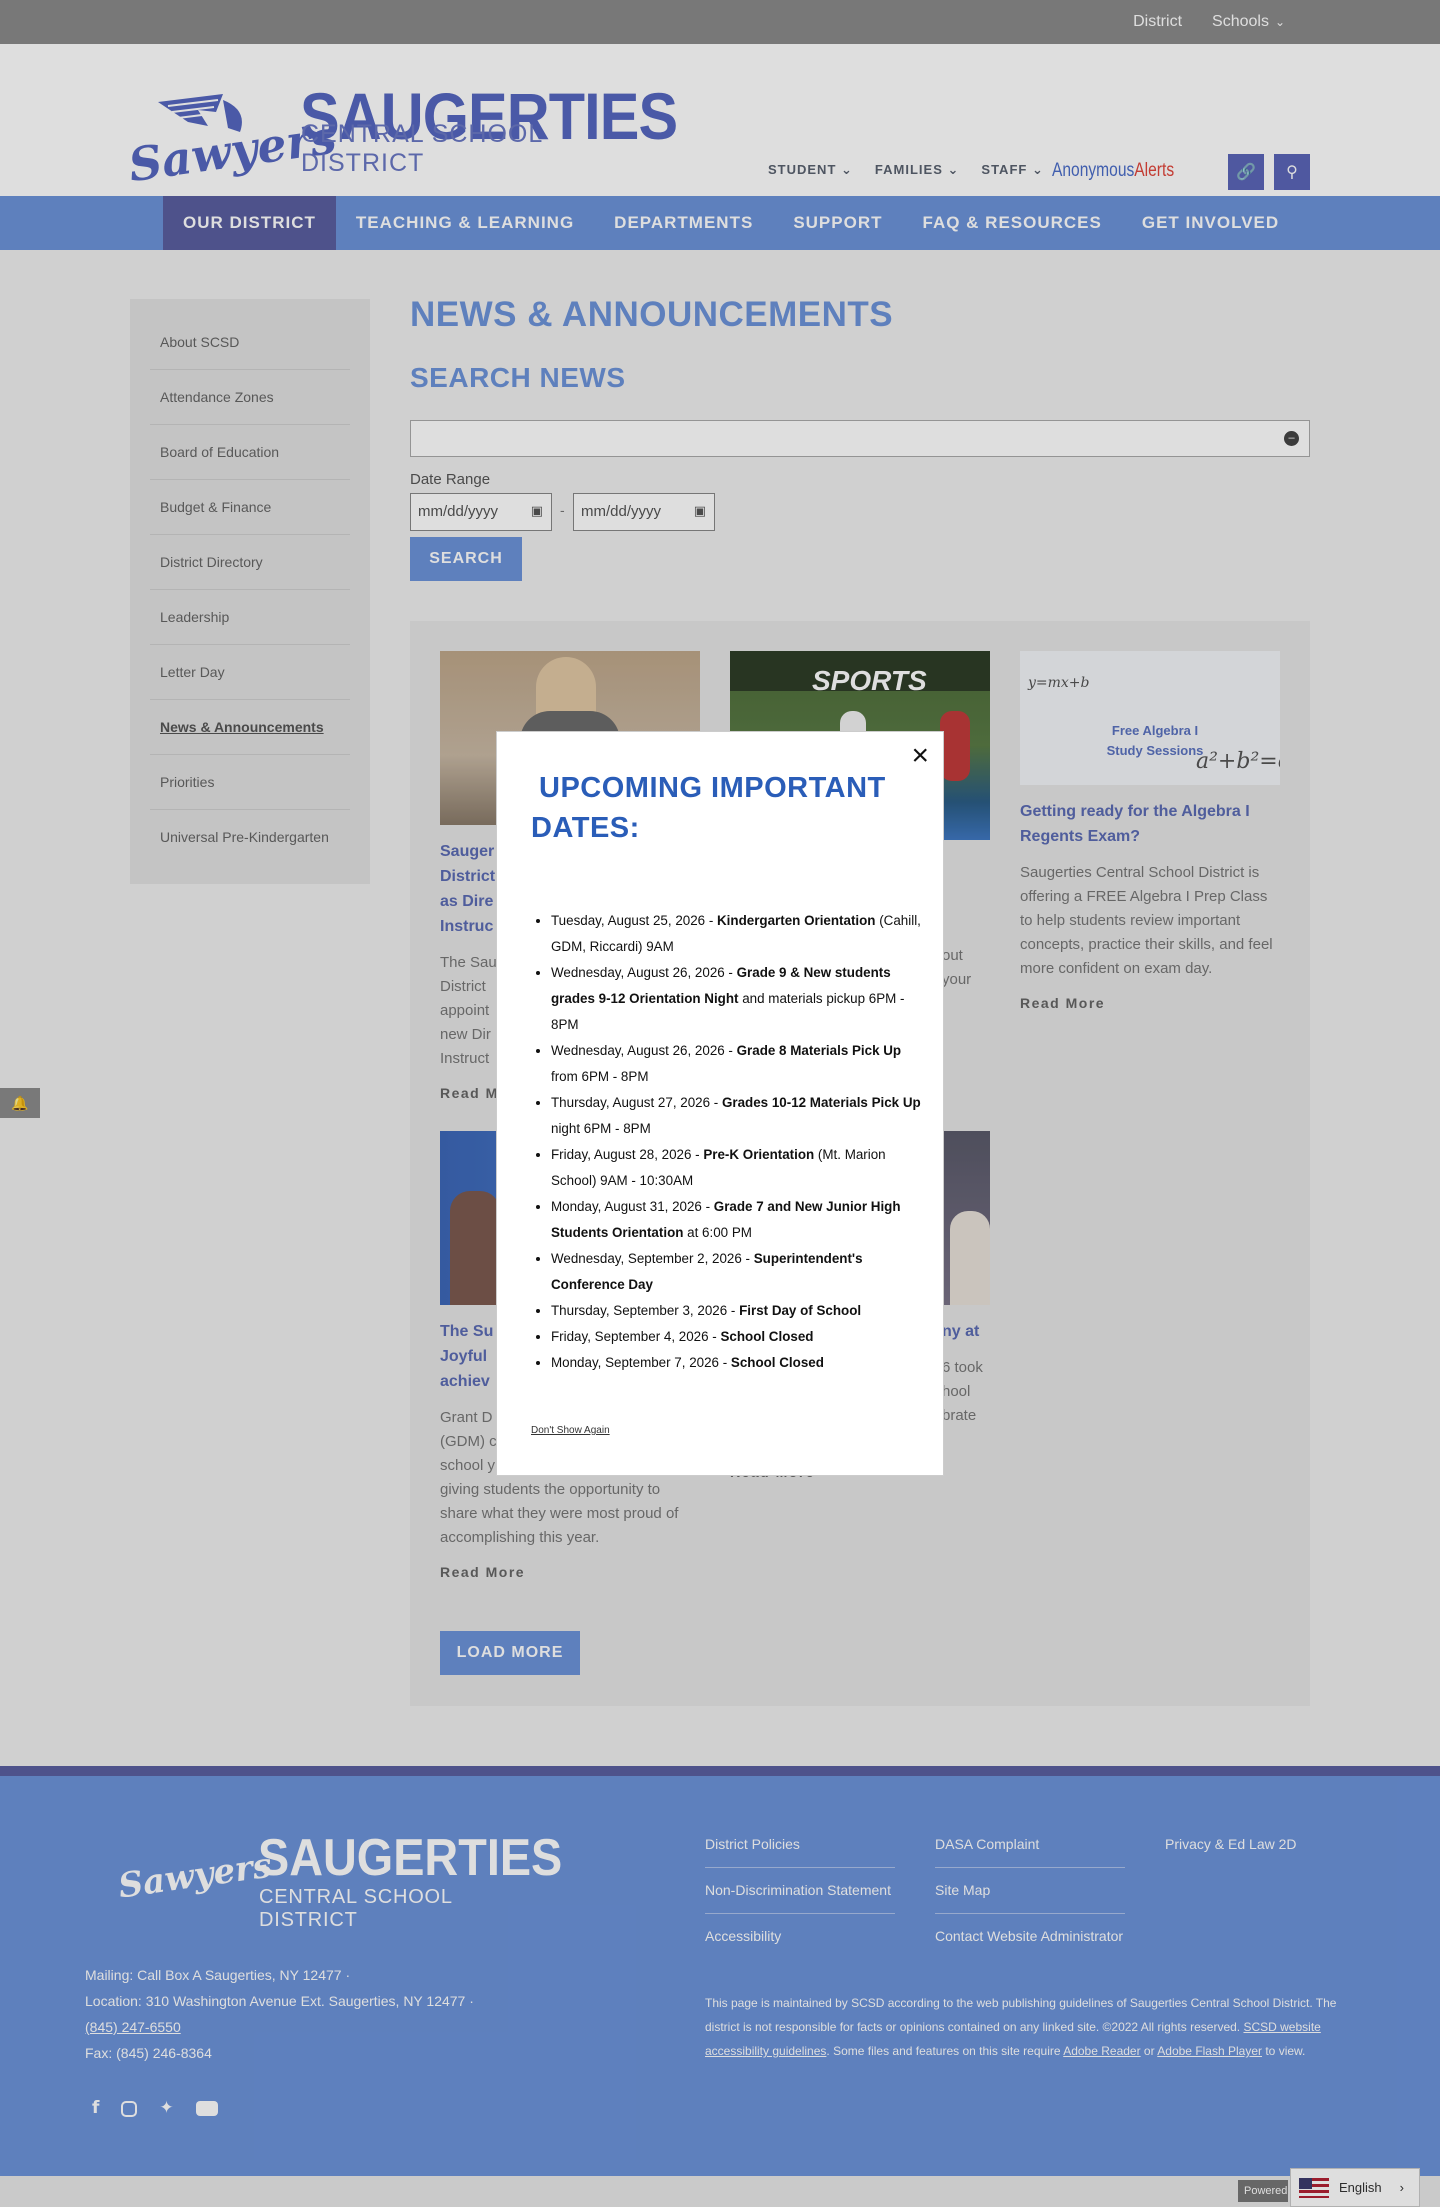 This screenshot has height=2207, width=1440. What do you see at coordinates (466, 559) in the screenshot?
I see `search-button: SEARCH` at bounding box center [466, 559].